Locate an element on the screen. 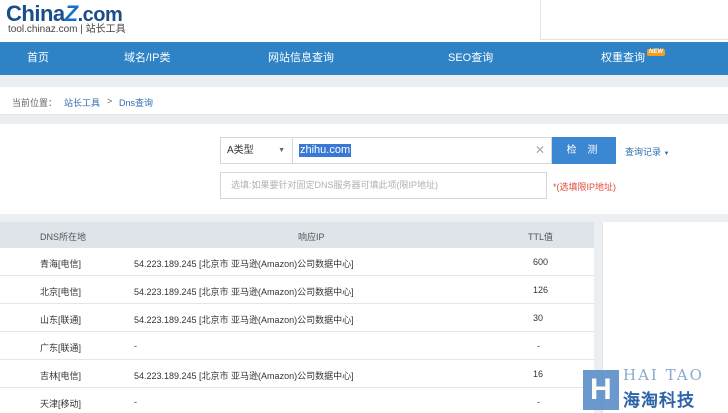  column-header-location: DNS所在地 is located at coordinates (63, 237).